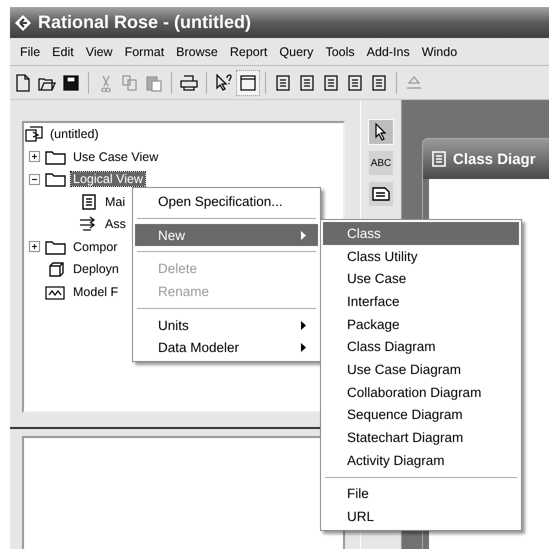 This screenshot has height=549, width=549. What do you see at coordinates (226, 235) in the screenshot?
I see `menu-item: New` at bounding box center [226, 235].